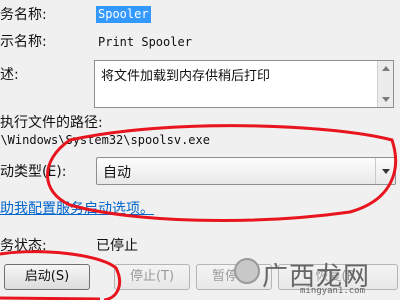 Image resolution: width=400 pixels, height=300 pixels. What do you see at coordinates (385, 84) in the screenshot?
I see `description-scrollbar` at bounding box center [385, 84].